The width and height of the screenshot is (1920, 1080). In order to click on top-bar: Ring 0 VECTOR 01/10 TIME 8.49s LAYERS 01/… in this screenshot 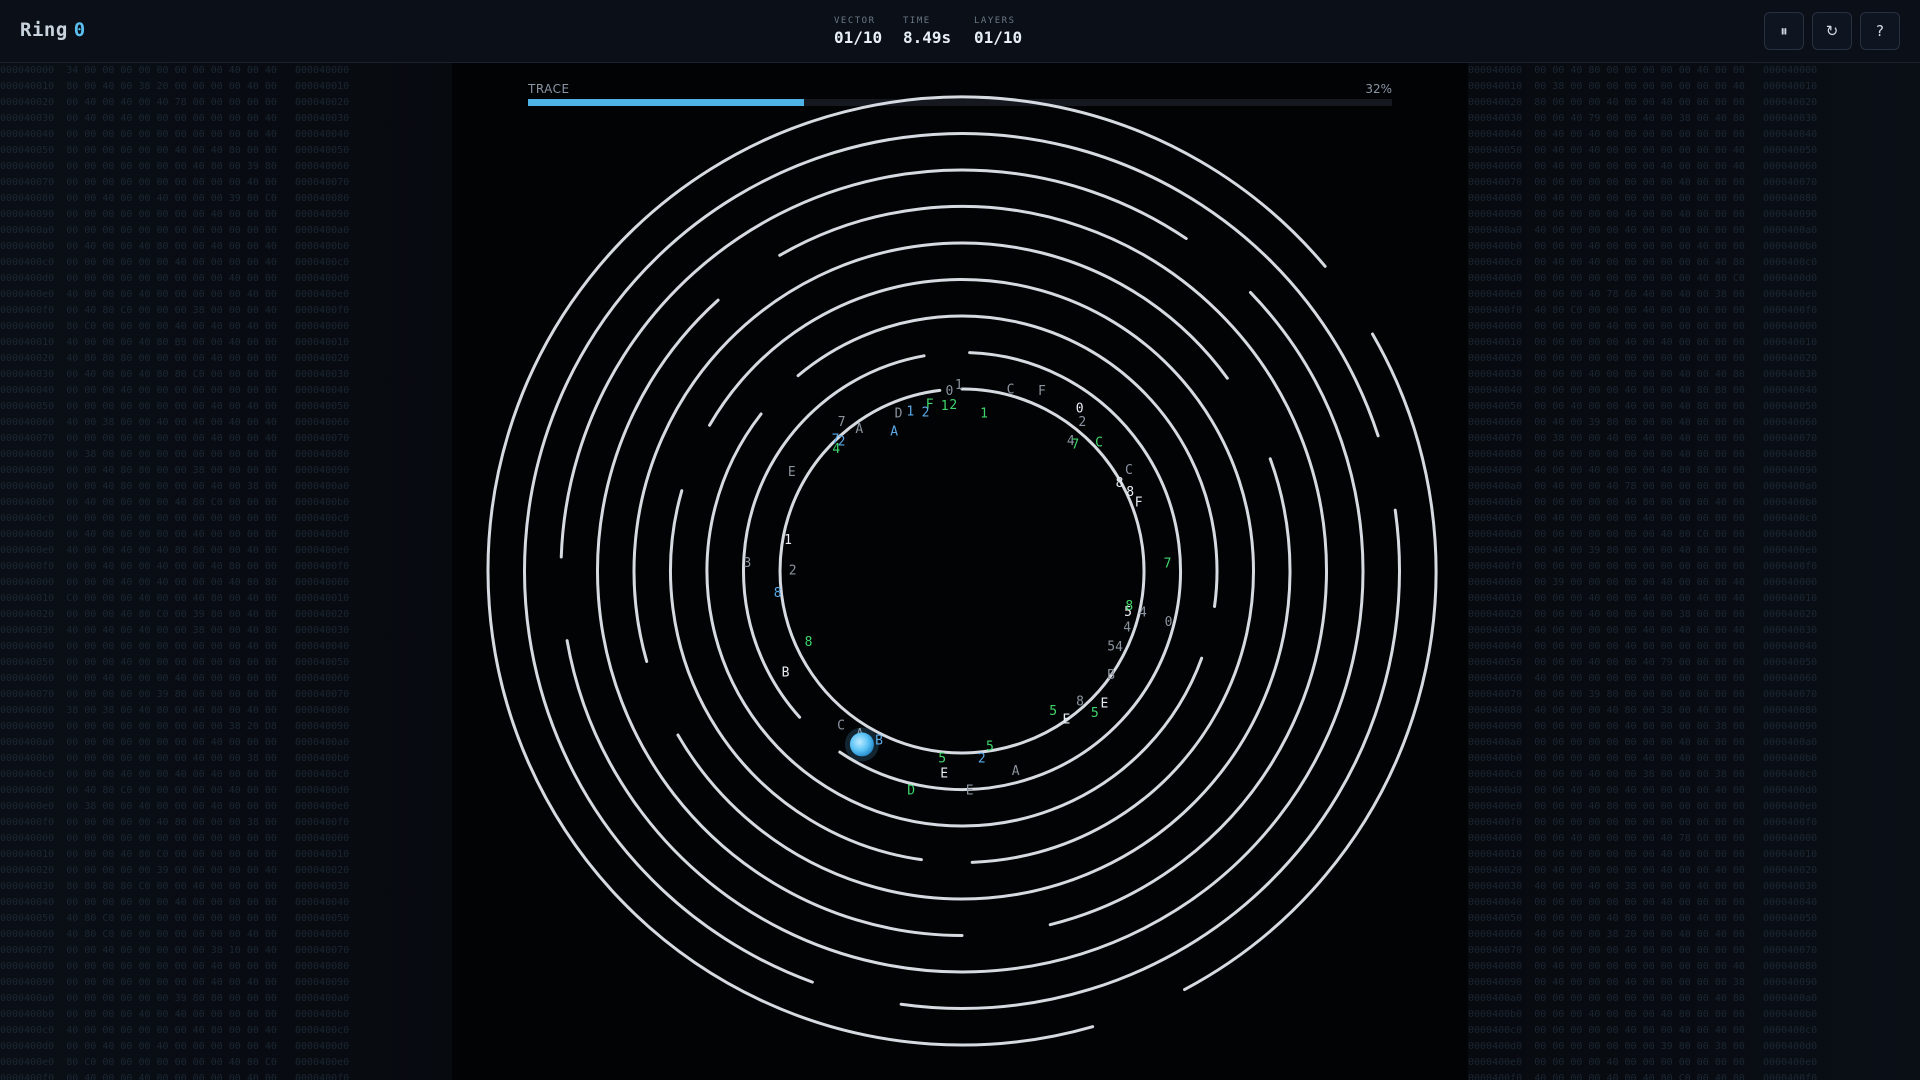, I will do `click(960, 31)`.